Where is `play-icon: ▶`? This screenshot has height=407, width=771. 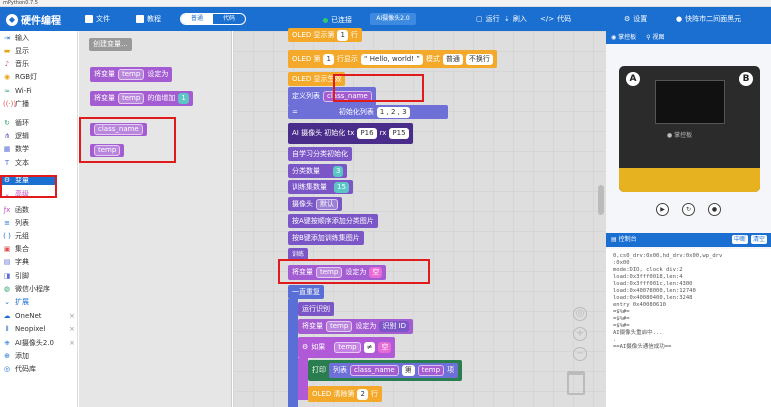 play-icon: ▶ is located at coordinates (662, 209).